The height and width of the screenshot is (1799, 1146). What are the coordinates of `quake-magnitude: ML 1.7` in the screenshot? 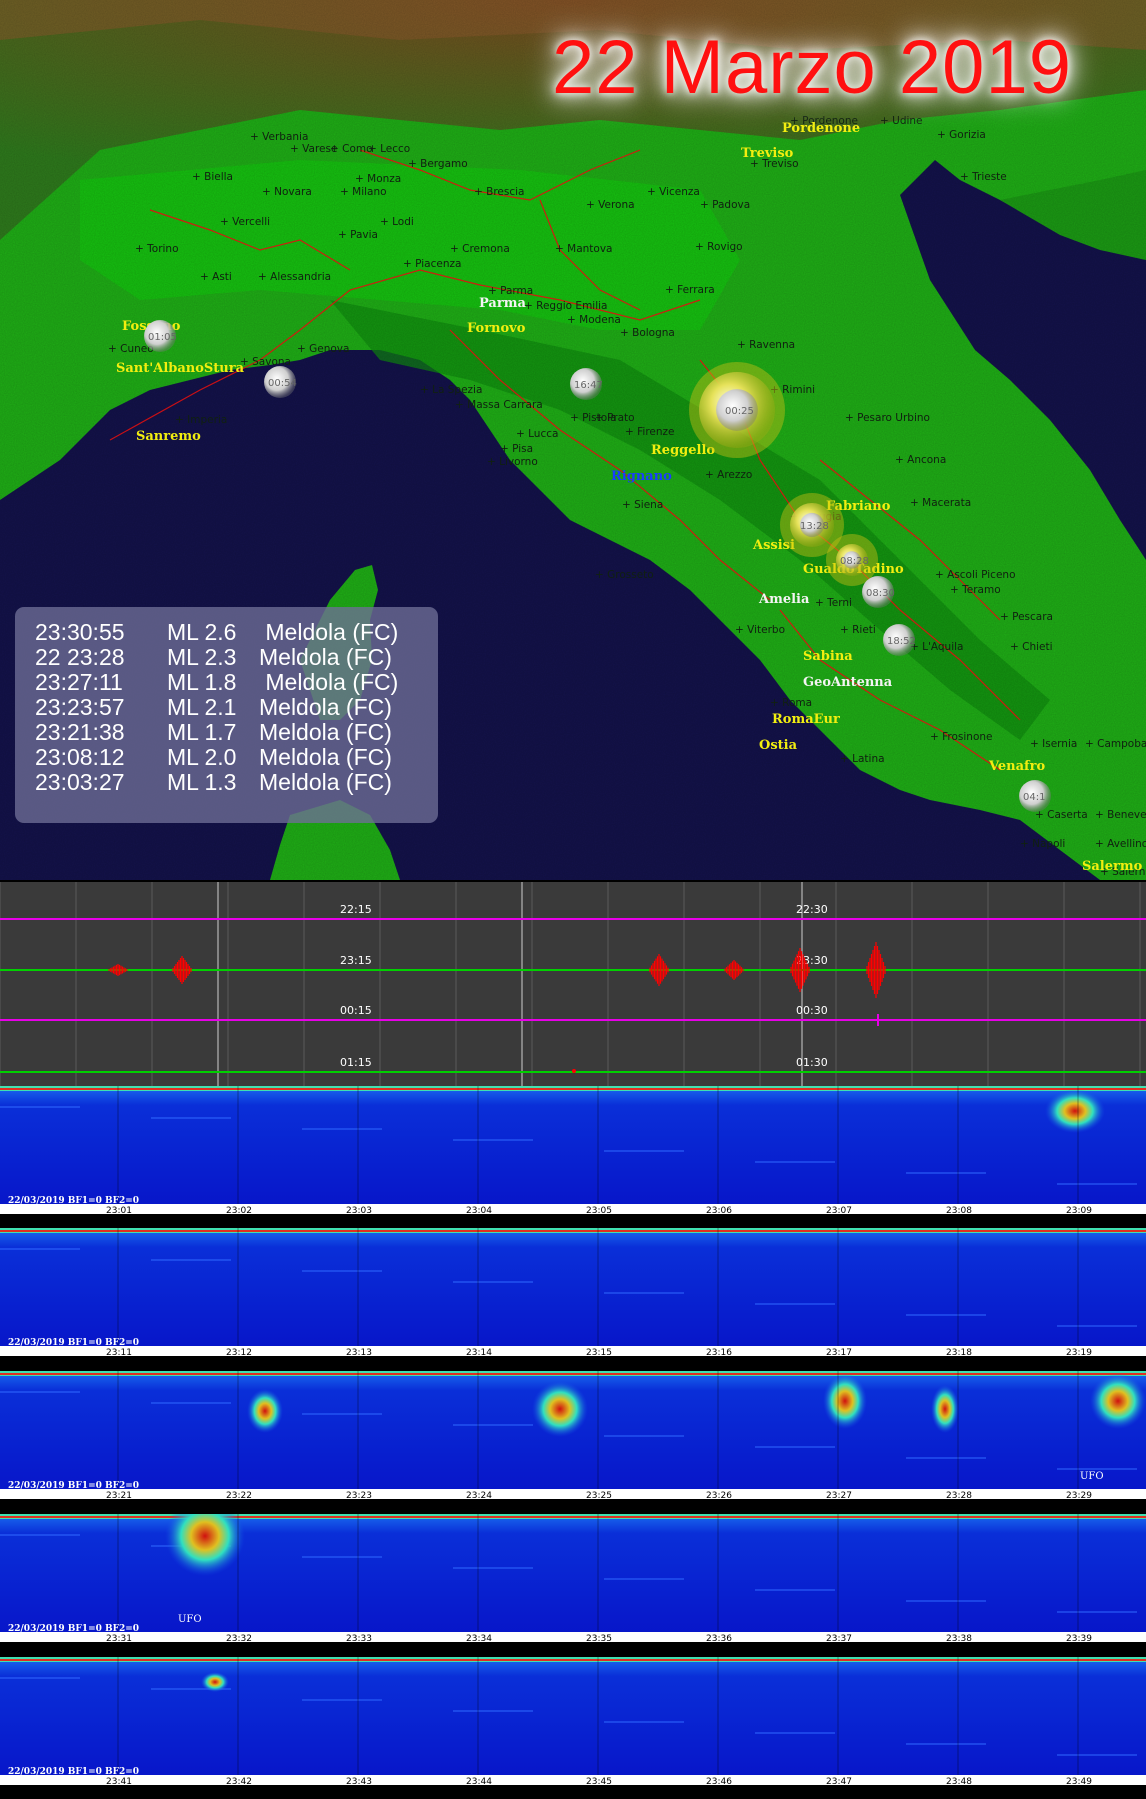 It's located at (202, 732).